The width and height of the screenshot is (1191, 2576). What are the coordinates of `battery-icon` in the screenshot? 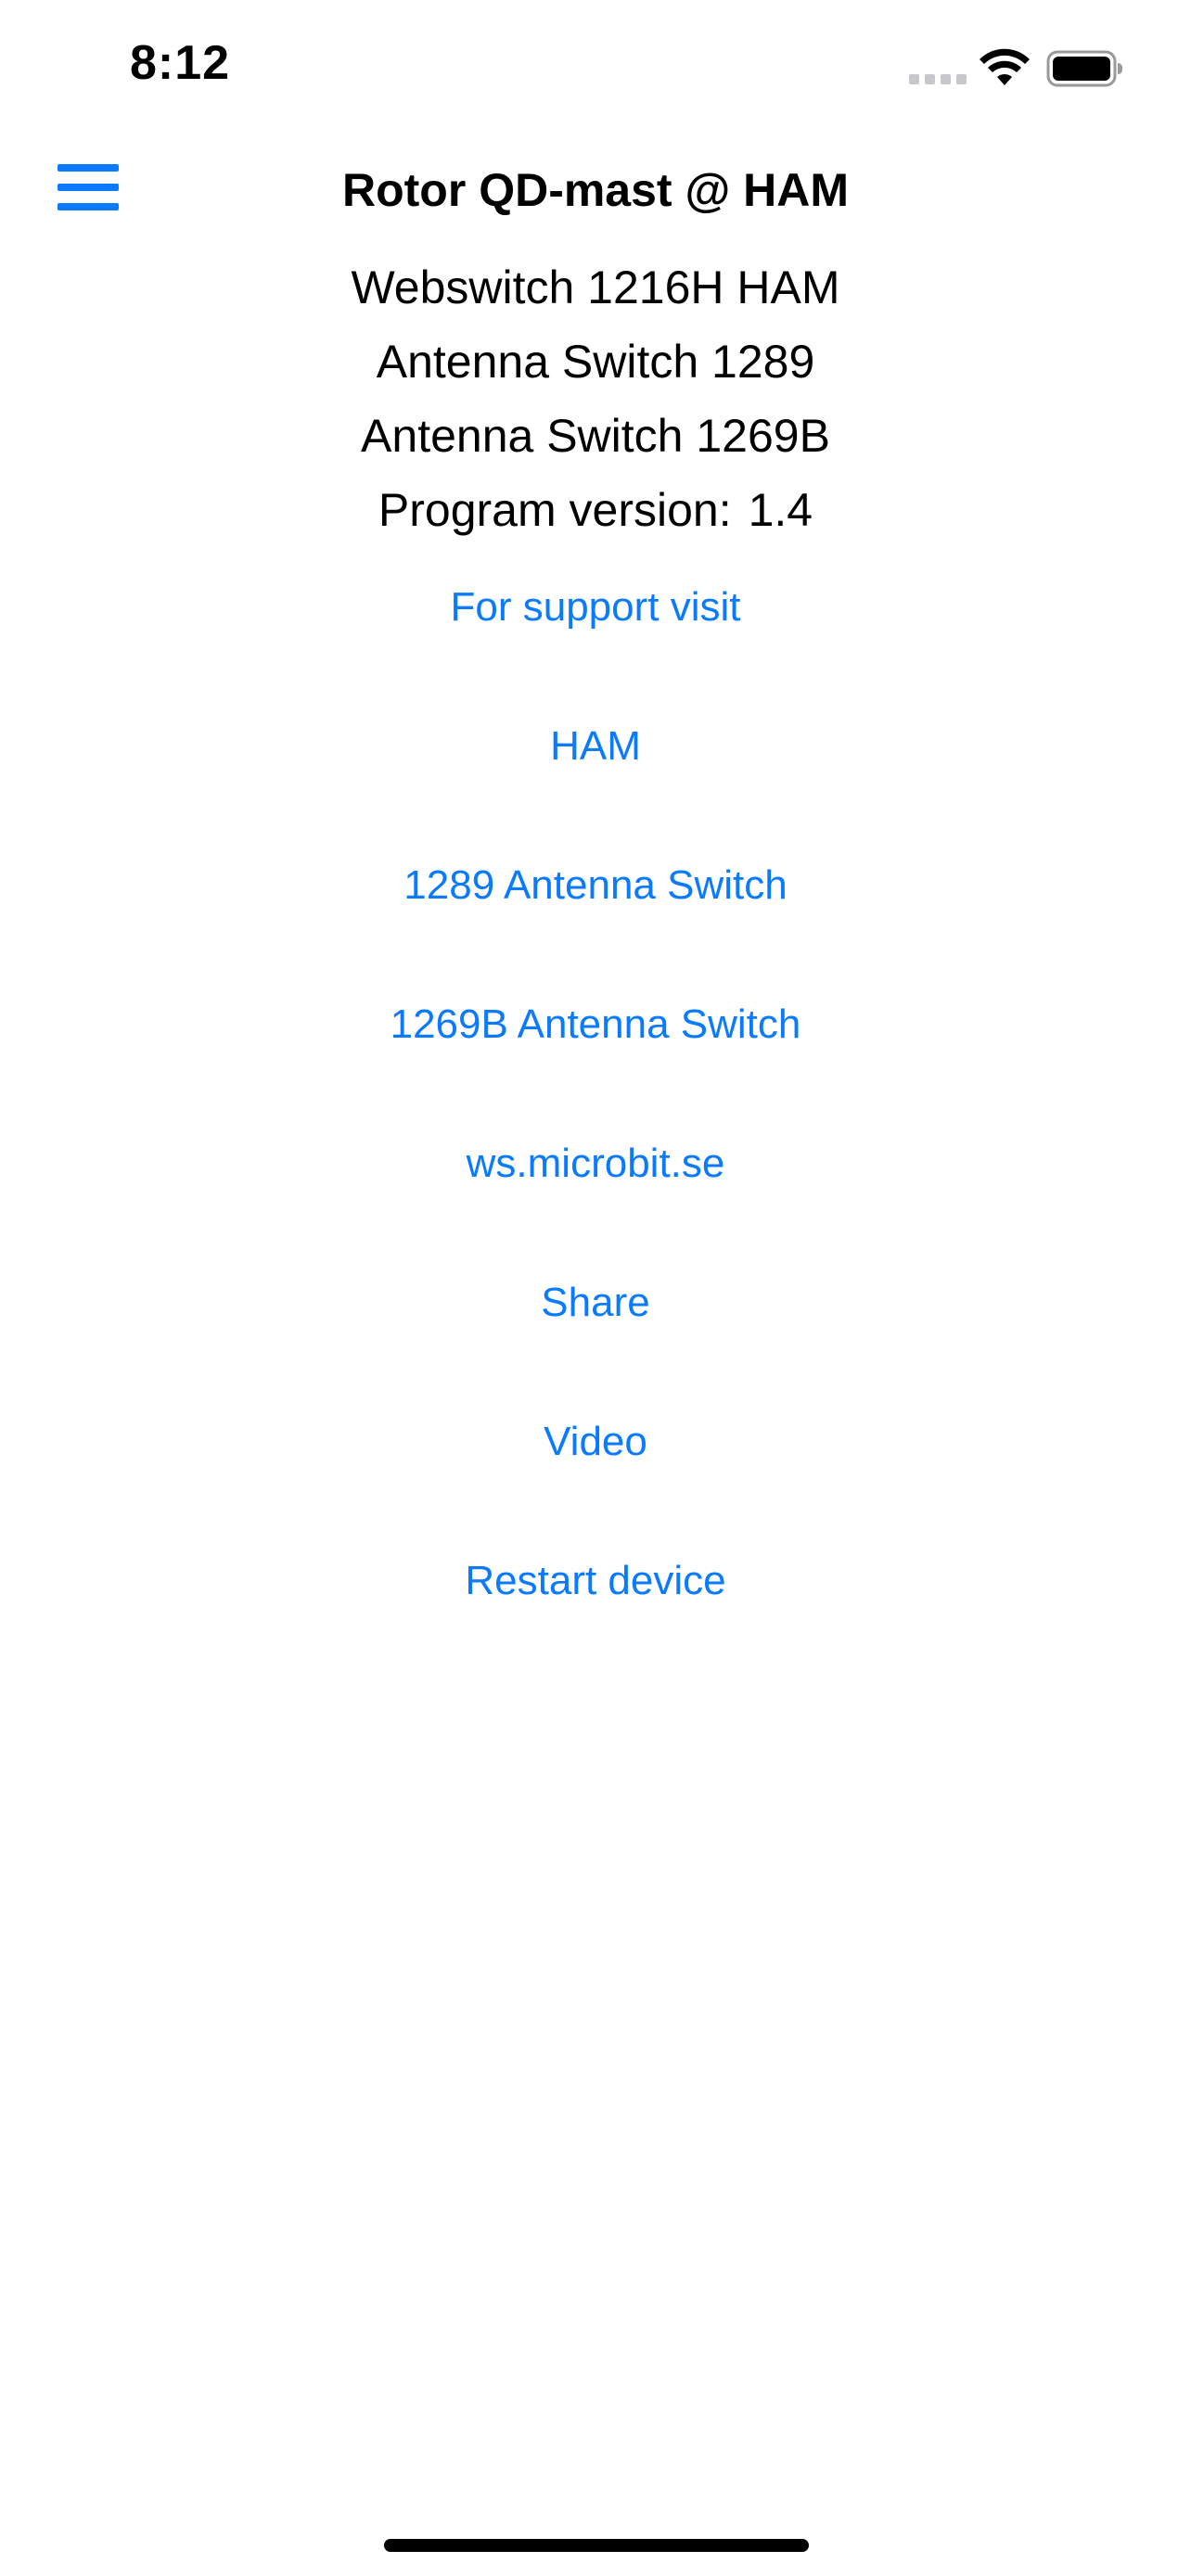 It's located at (1084, 68).